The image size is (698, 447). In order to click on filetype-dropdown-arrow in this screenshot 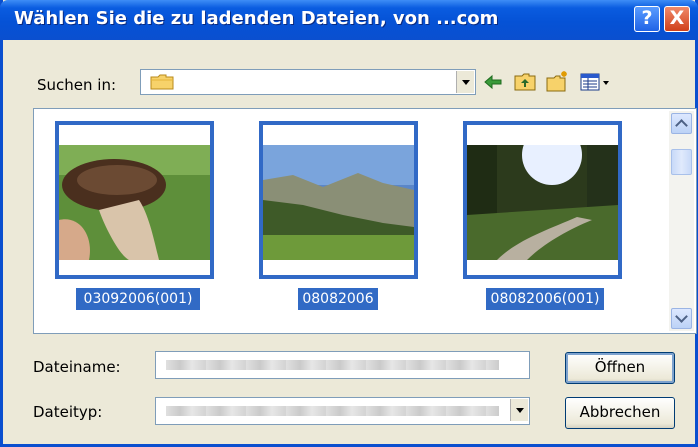, I will do `click(519, 410)`.